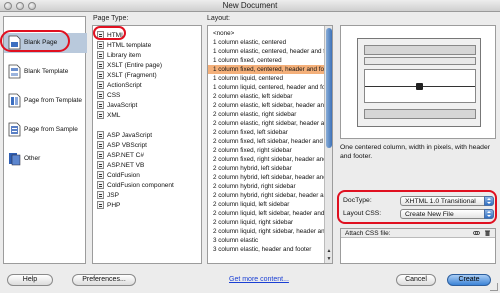 This screenshot has height=293, width=500. I want to click on doctype-highlight-oval, so click(417, 207).